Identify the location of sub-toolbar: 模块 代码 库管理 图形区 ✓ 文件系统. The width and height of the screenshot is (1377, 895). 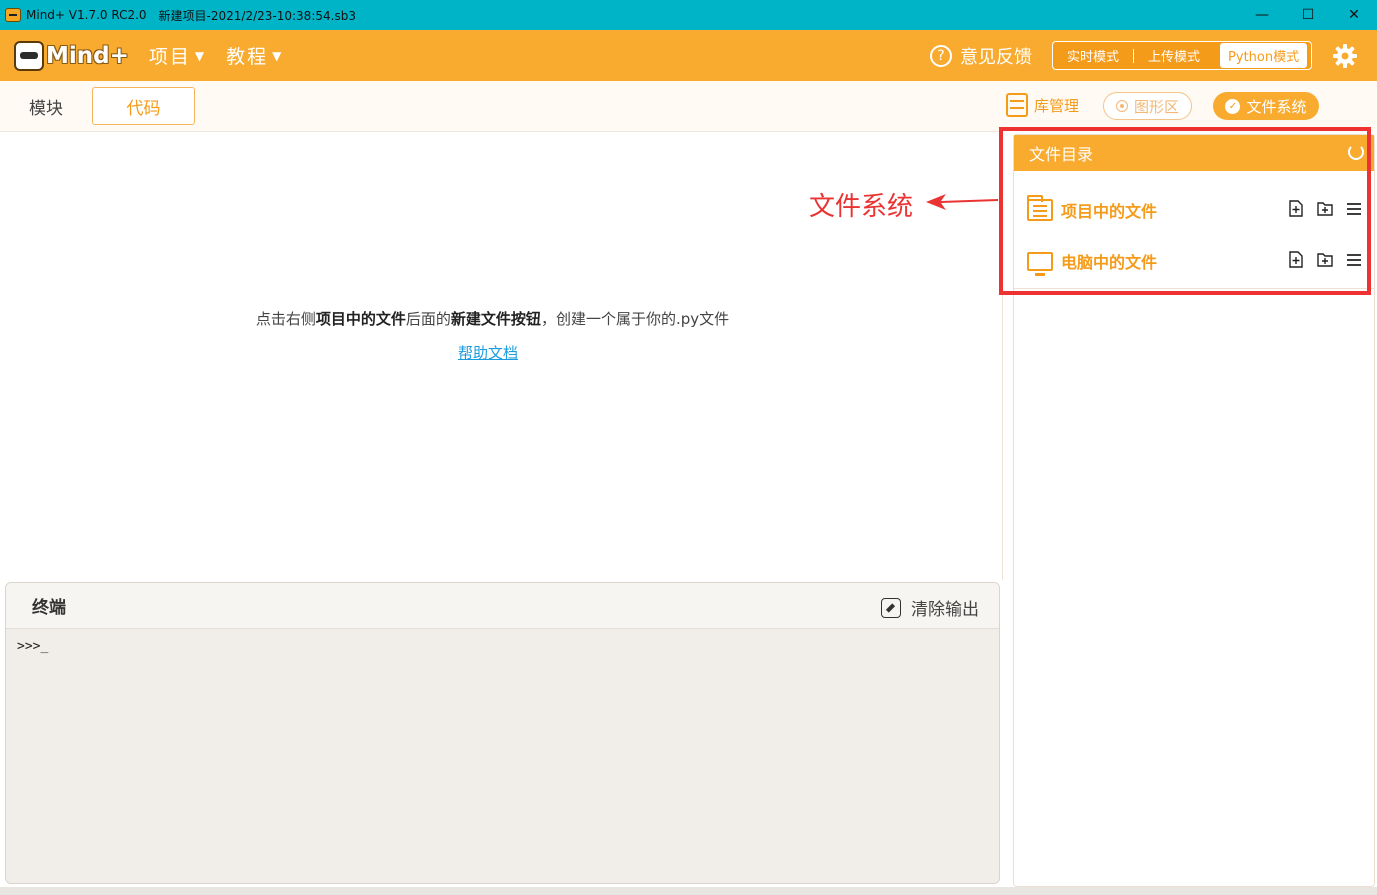
(688, 106).